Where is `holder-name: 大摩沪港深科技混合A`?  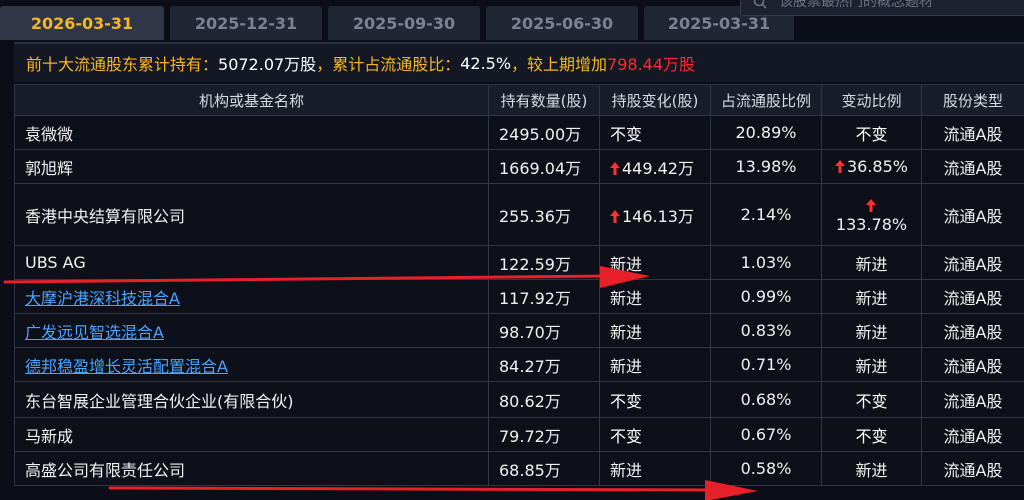
holder-name: 大摩沪港深科技混合A is located at coordinates (251, 296).